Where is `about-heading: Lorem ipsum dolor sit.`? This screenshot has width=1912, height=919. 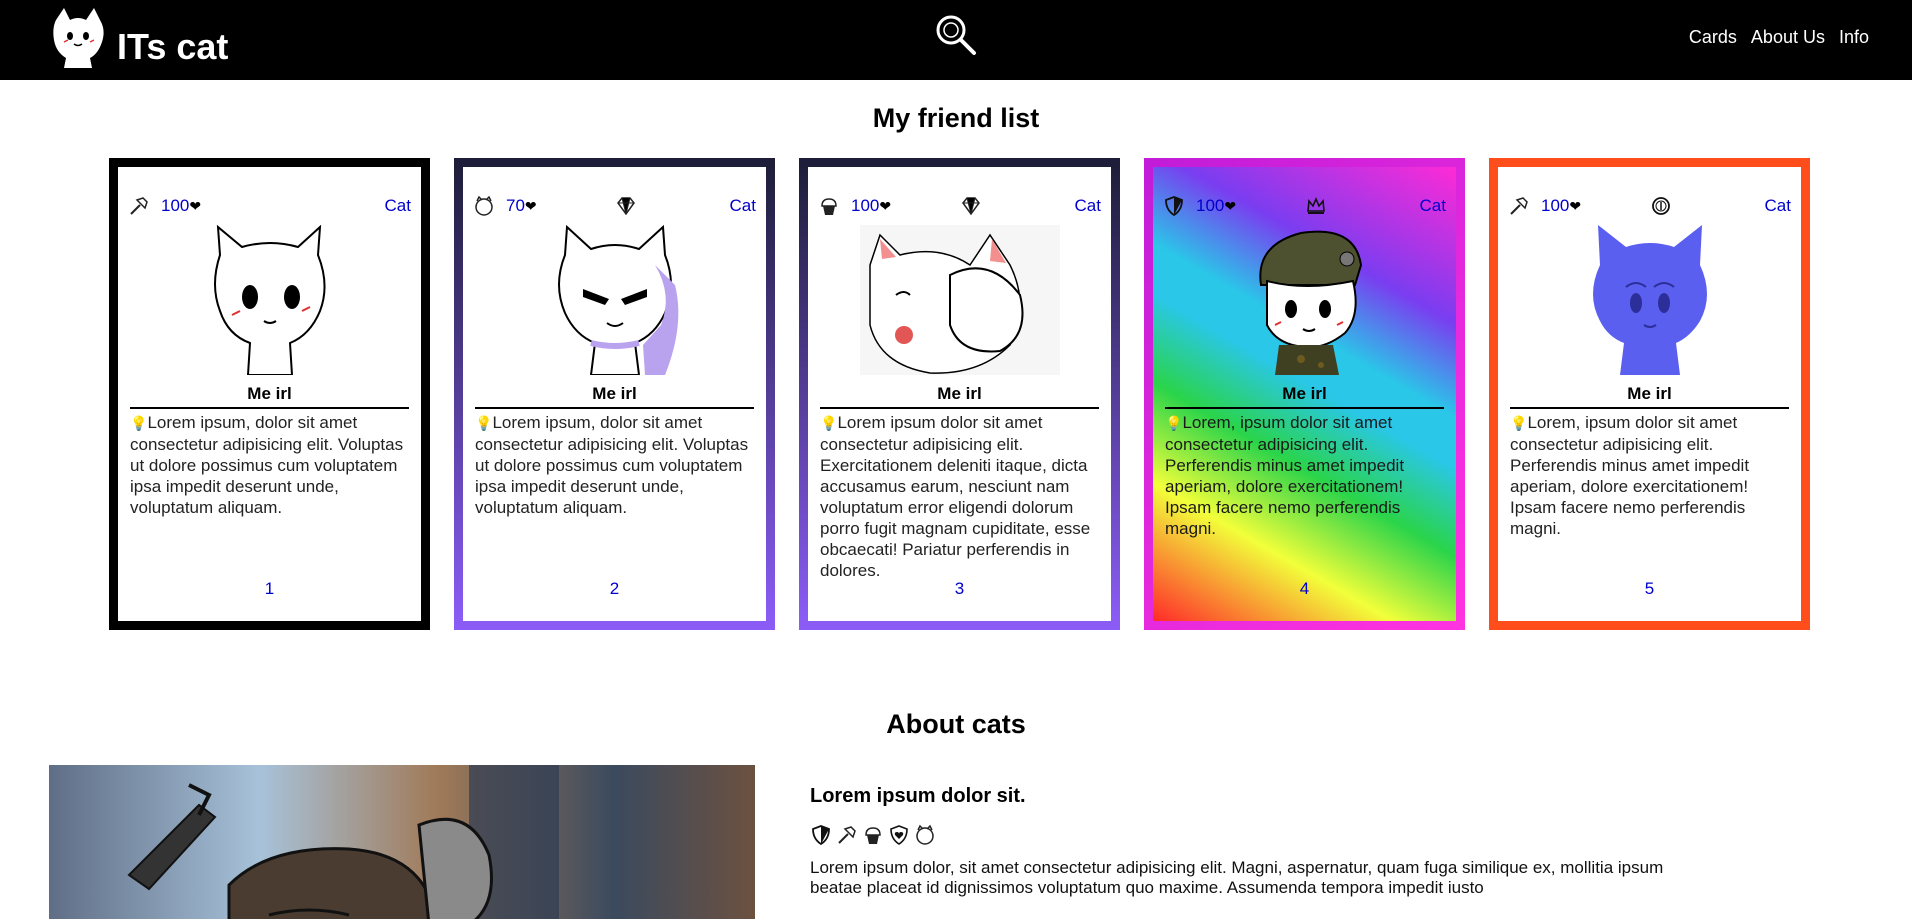
about-heading: Lorem ipsum dolor sit. is located at coordinates (918, 796).